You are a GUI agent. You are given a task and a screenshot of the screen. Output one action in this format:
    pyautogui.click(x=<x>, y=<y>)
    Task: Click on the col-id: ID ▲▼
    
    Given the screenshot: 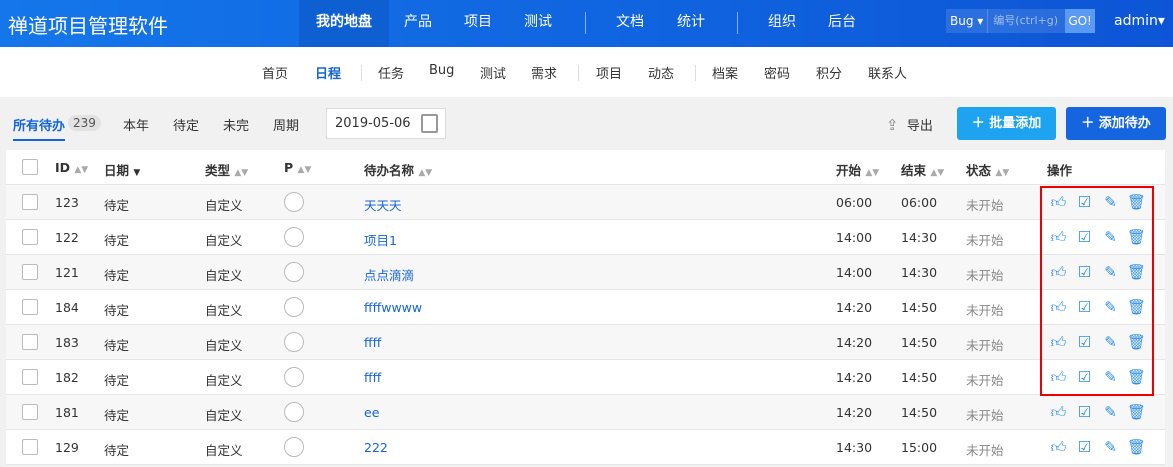 What is the action you would take?
    pyautogui.click(x=71, y=167)
    